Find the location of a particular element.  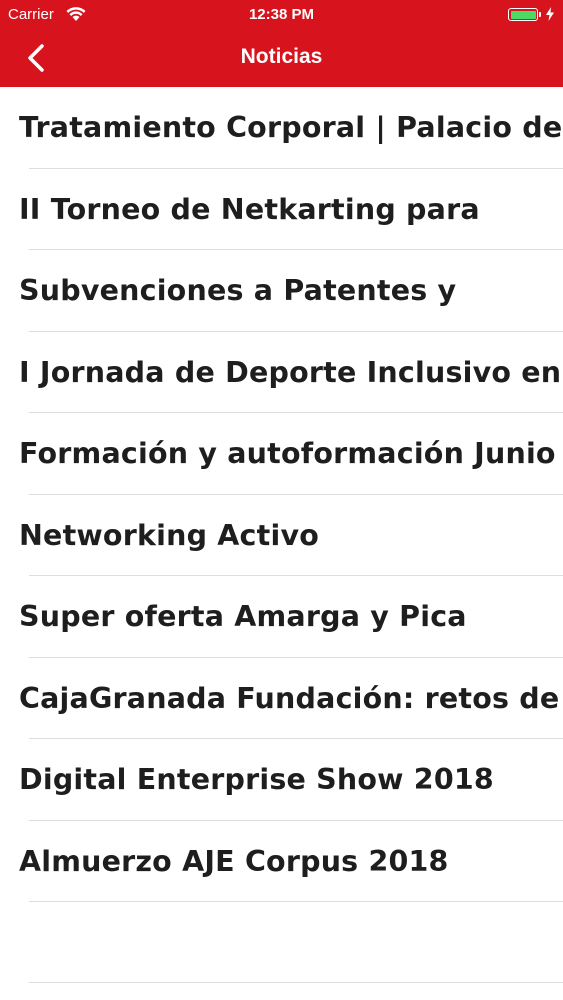

news-item: Formación y autoformación Junio is located at coordinates (281, 454).